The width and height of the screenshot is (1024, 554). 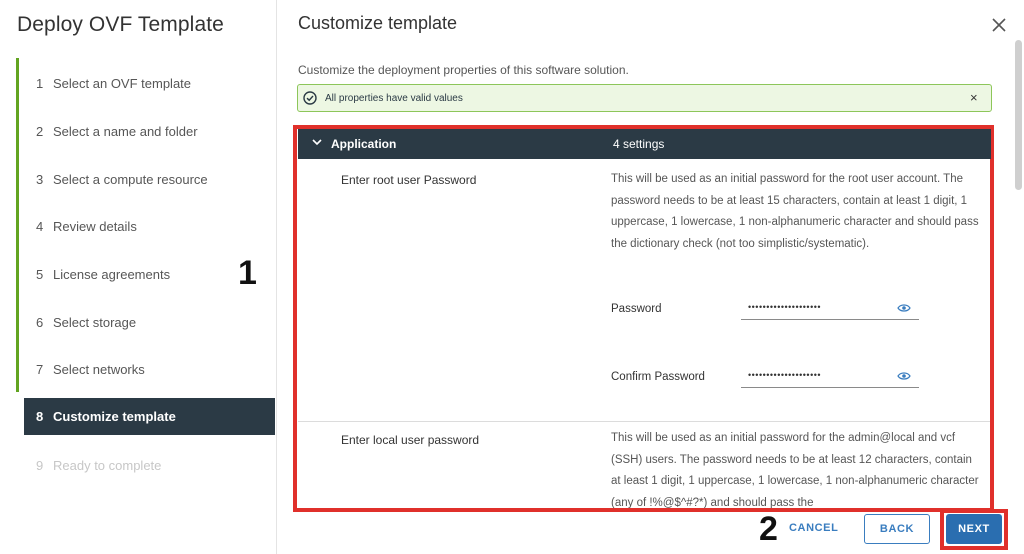 What do you see at coordinates (40, 226) in the screenshot?
I see `step-number: 4` at bounding box center [40, 226].